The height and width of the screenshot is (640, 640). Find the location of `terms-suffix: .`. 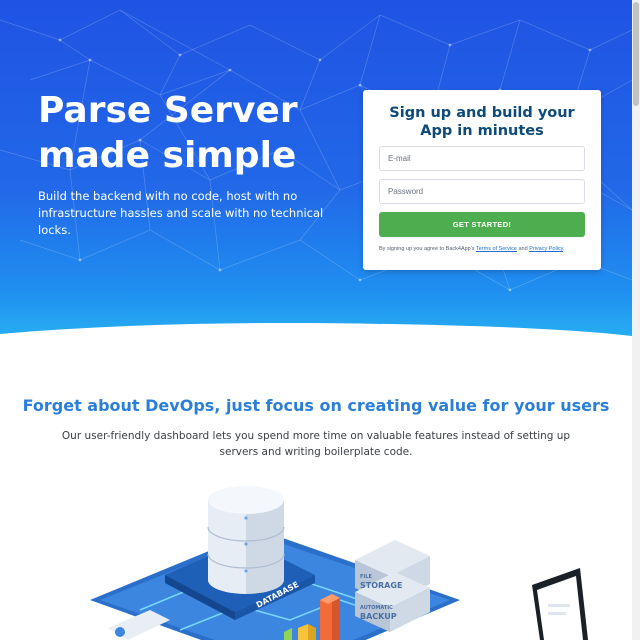

terms-suffix: . is located at coordinates (564, 249).